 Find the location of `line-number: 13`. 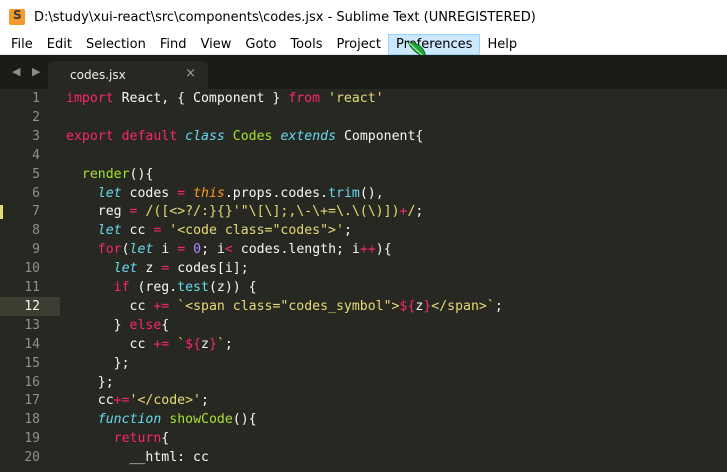

line-number: 13 is located at coordinates (32, 325).